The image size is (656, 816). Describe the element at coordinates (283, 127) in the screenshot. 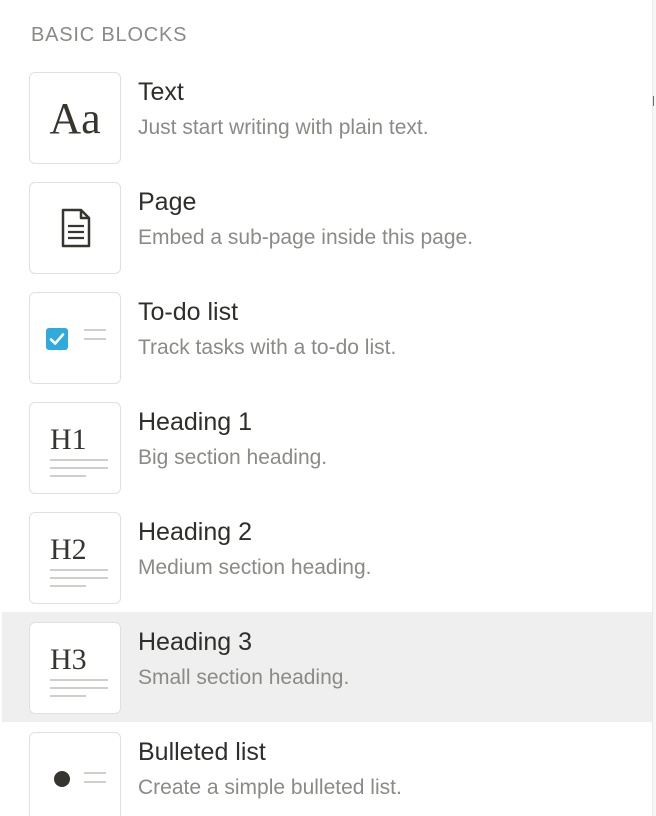

I see `menu-item-description: Just start writing with plain text.` at that location.